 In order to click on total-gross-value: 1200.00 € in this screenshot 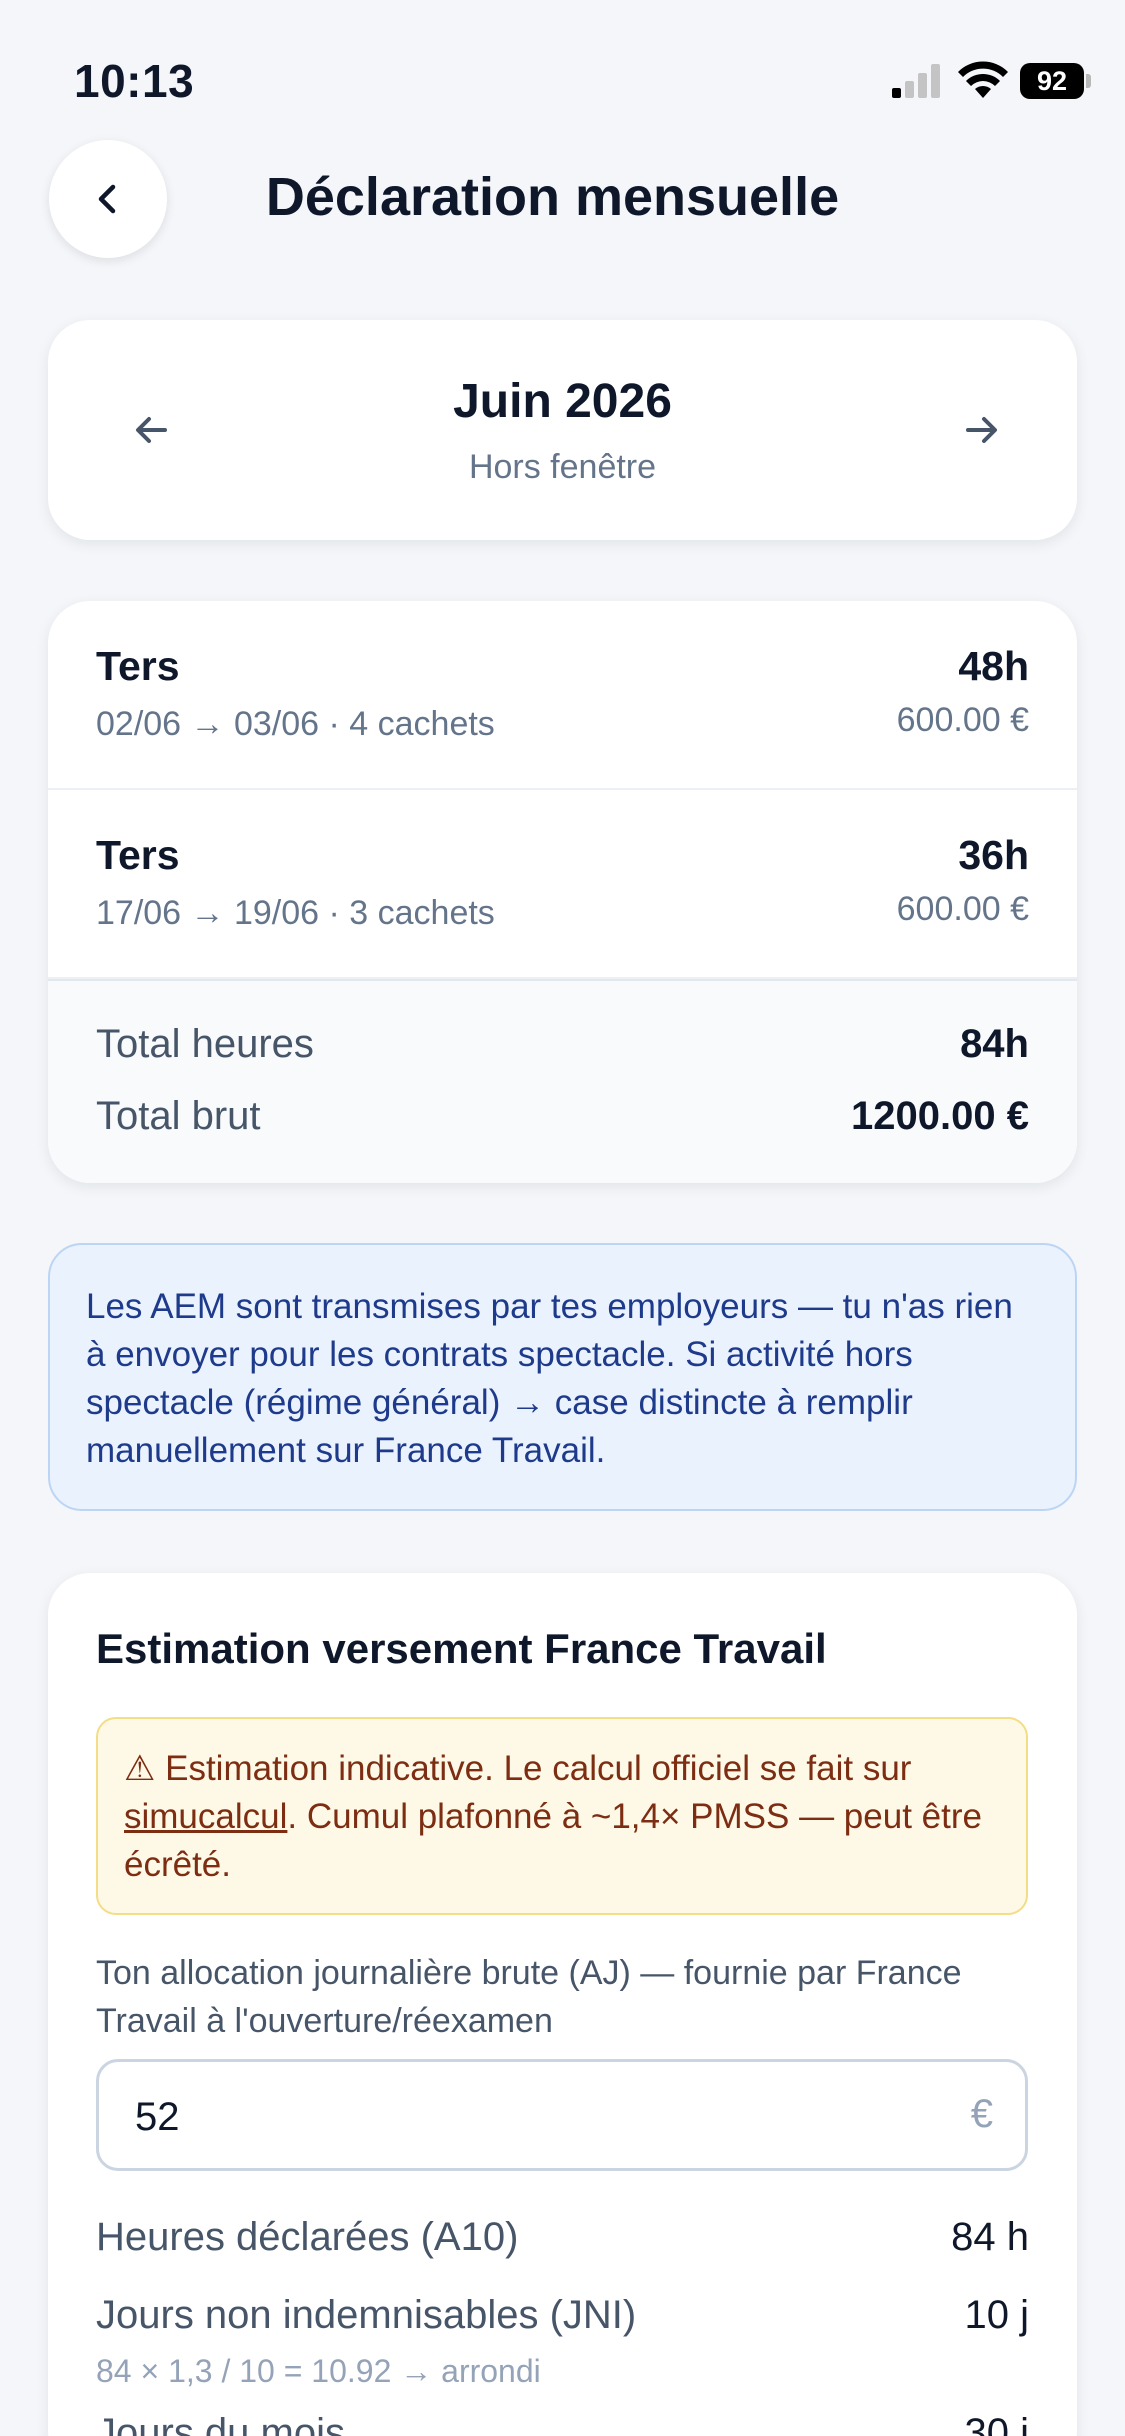, I will do `click(940, 1116)`.